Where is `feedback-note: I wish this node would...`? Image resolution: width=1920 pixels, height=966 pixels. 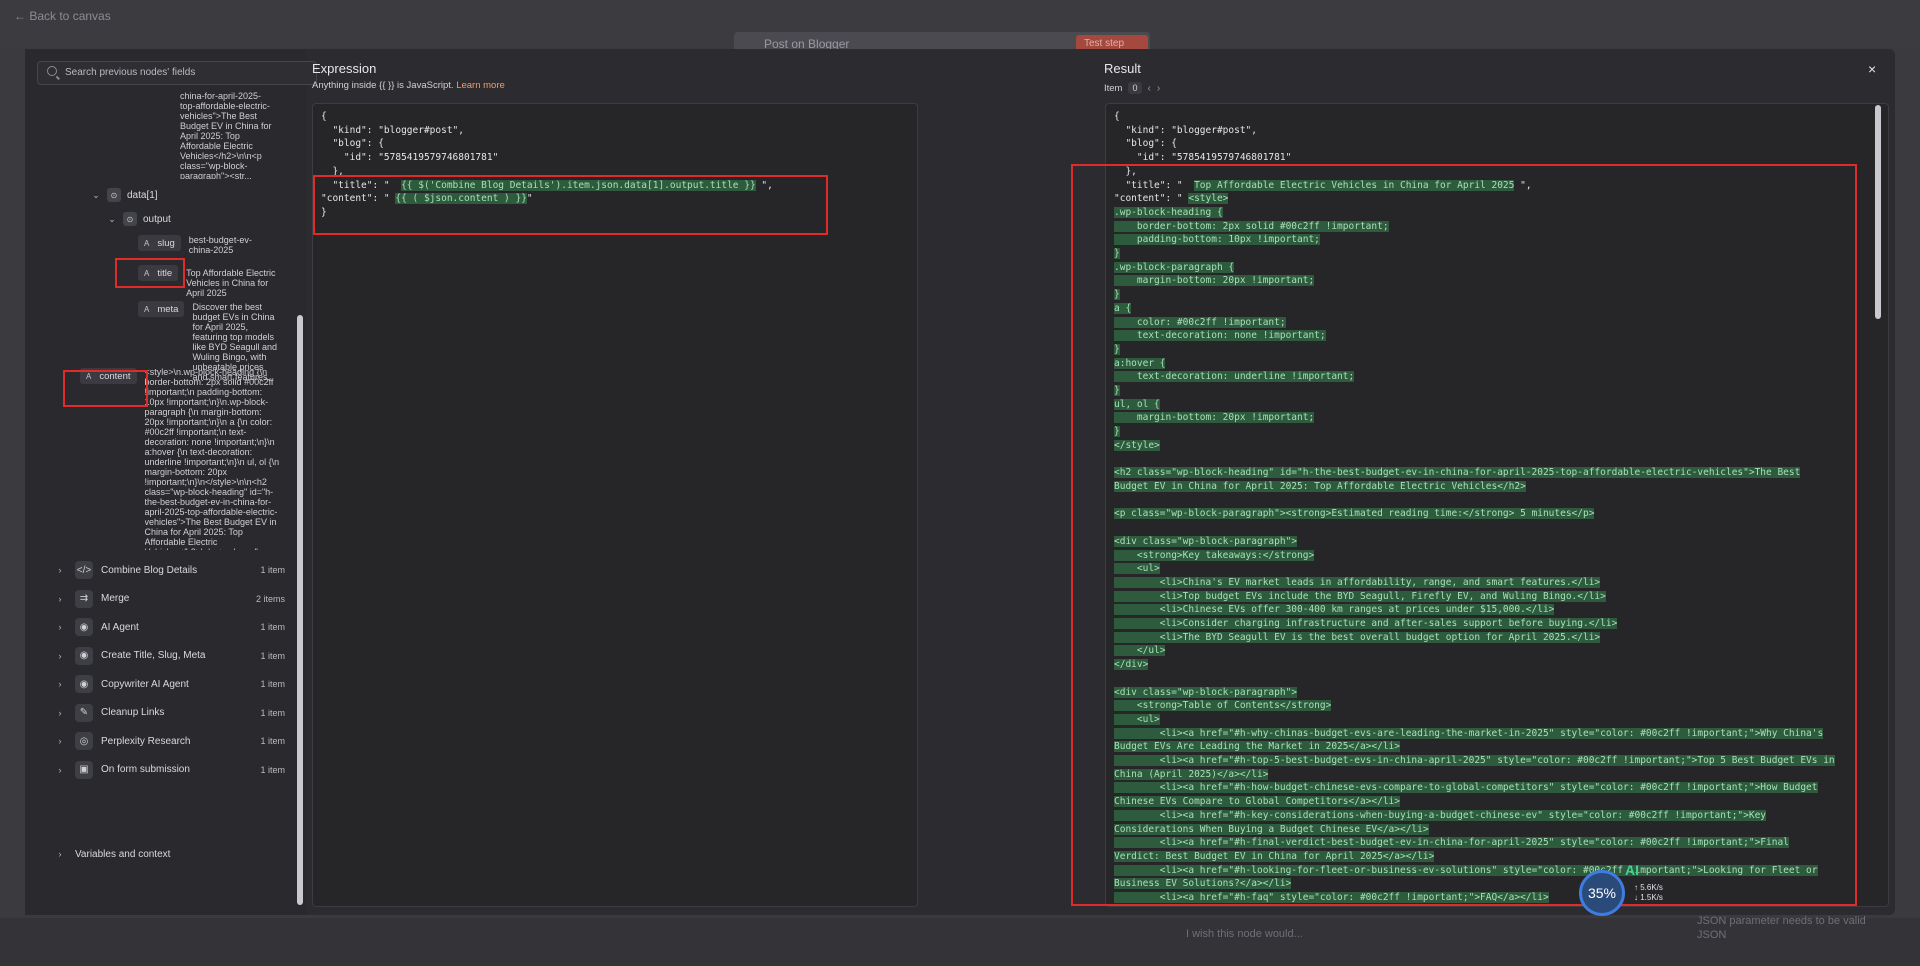
feedback-note: I wish this node would... is located at coordinates (1244, 934).